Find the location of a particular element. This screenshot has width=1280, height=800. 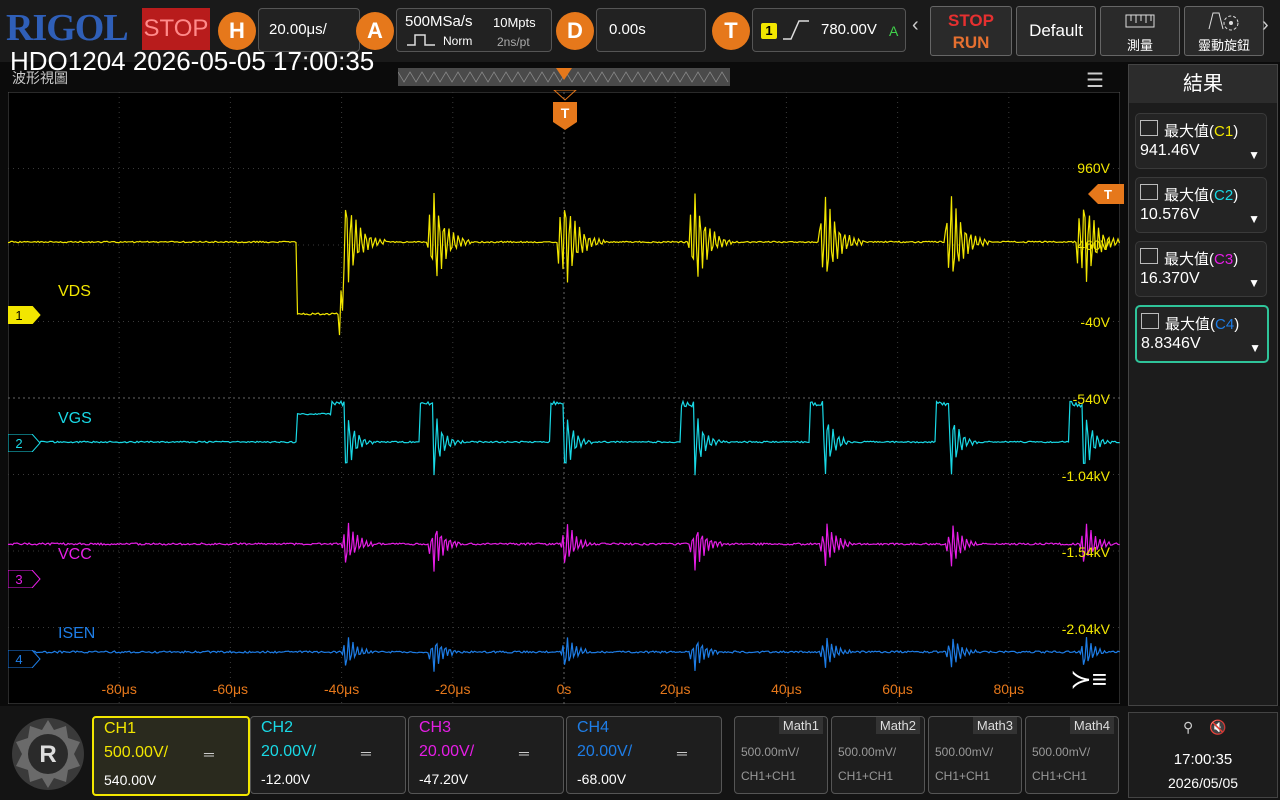

math-box-1: Math1 500.00mV/ CH1+CH1 is located at coordinates (781, 755).